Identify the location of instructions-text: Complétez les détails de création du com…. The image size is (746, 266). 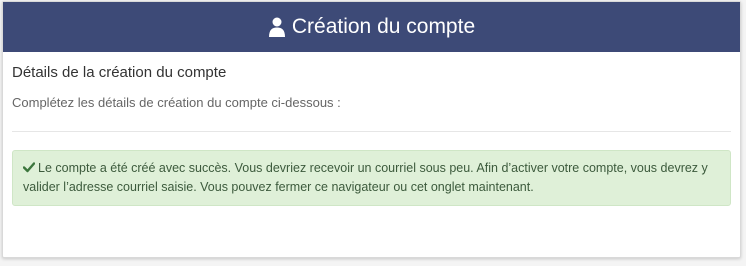
(176, 102).